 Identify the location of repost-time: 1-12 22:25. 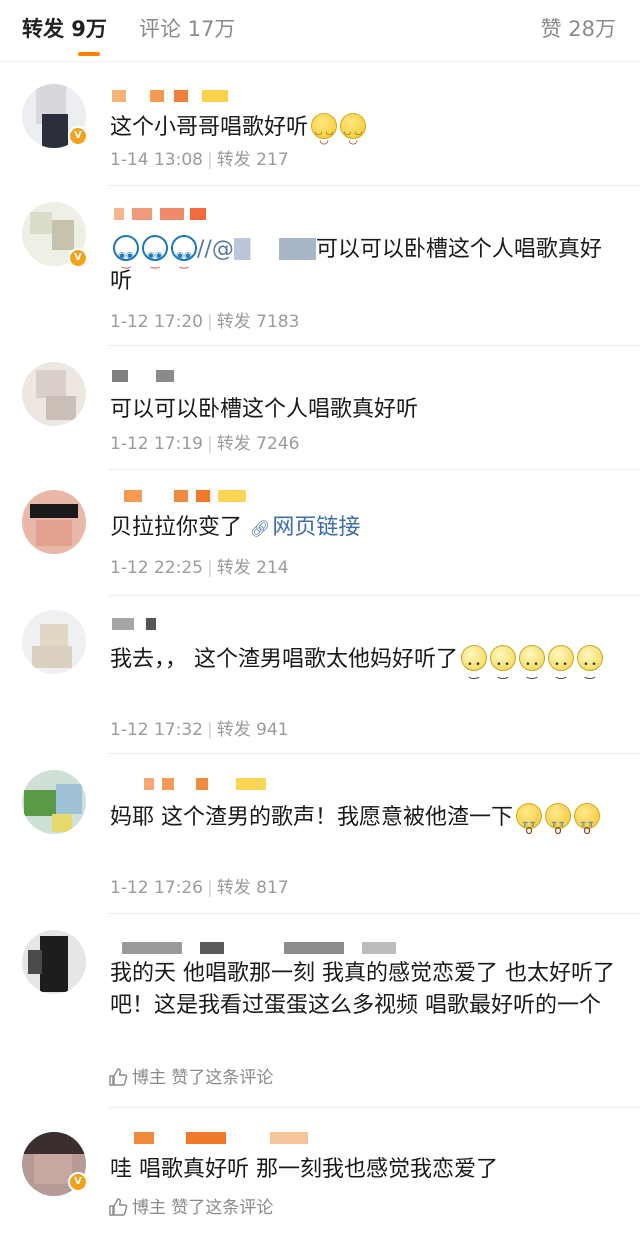
(156, 568).